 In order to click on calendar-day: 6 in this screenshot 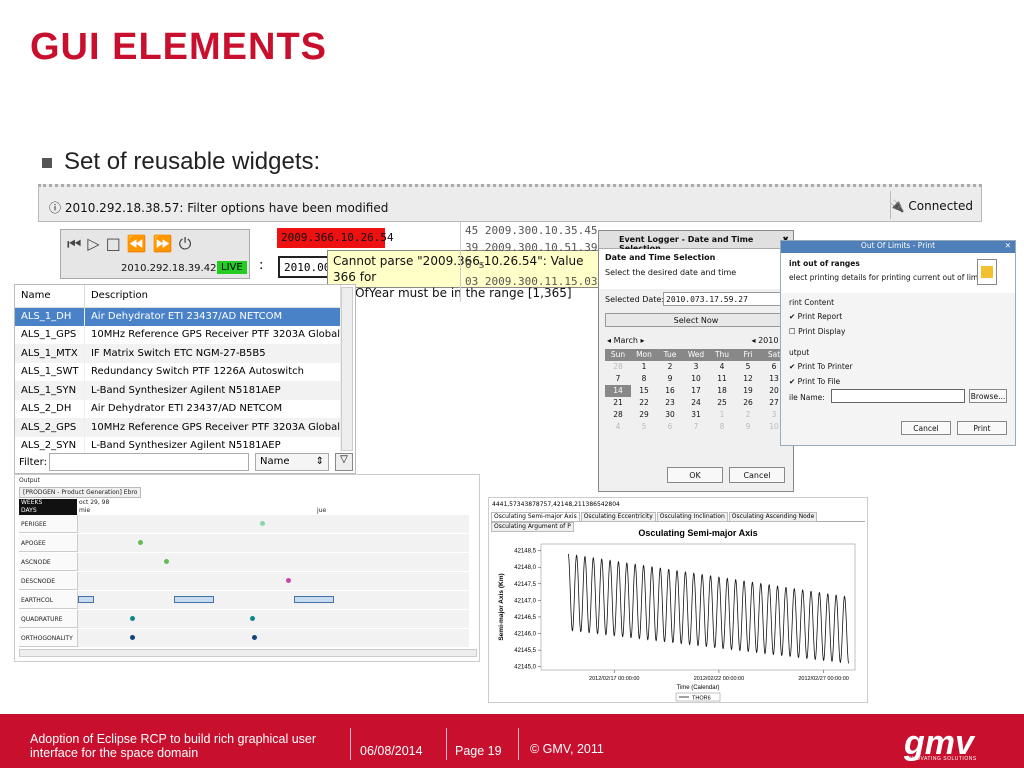, I will do `click(670, 427)`.